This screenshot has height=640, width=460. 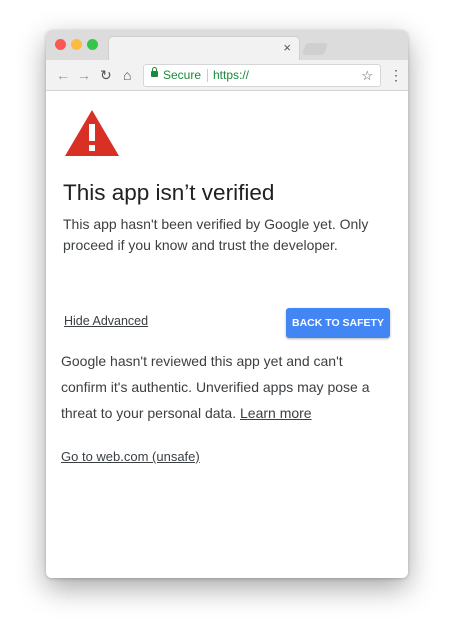 I want to click on back-to-safety-button: BACK TO SAFETY, so click(x=338, y=323).